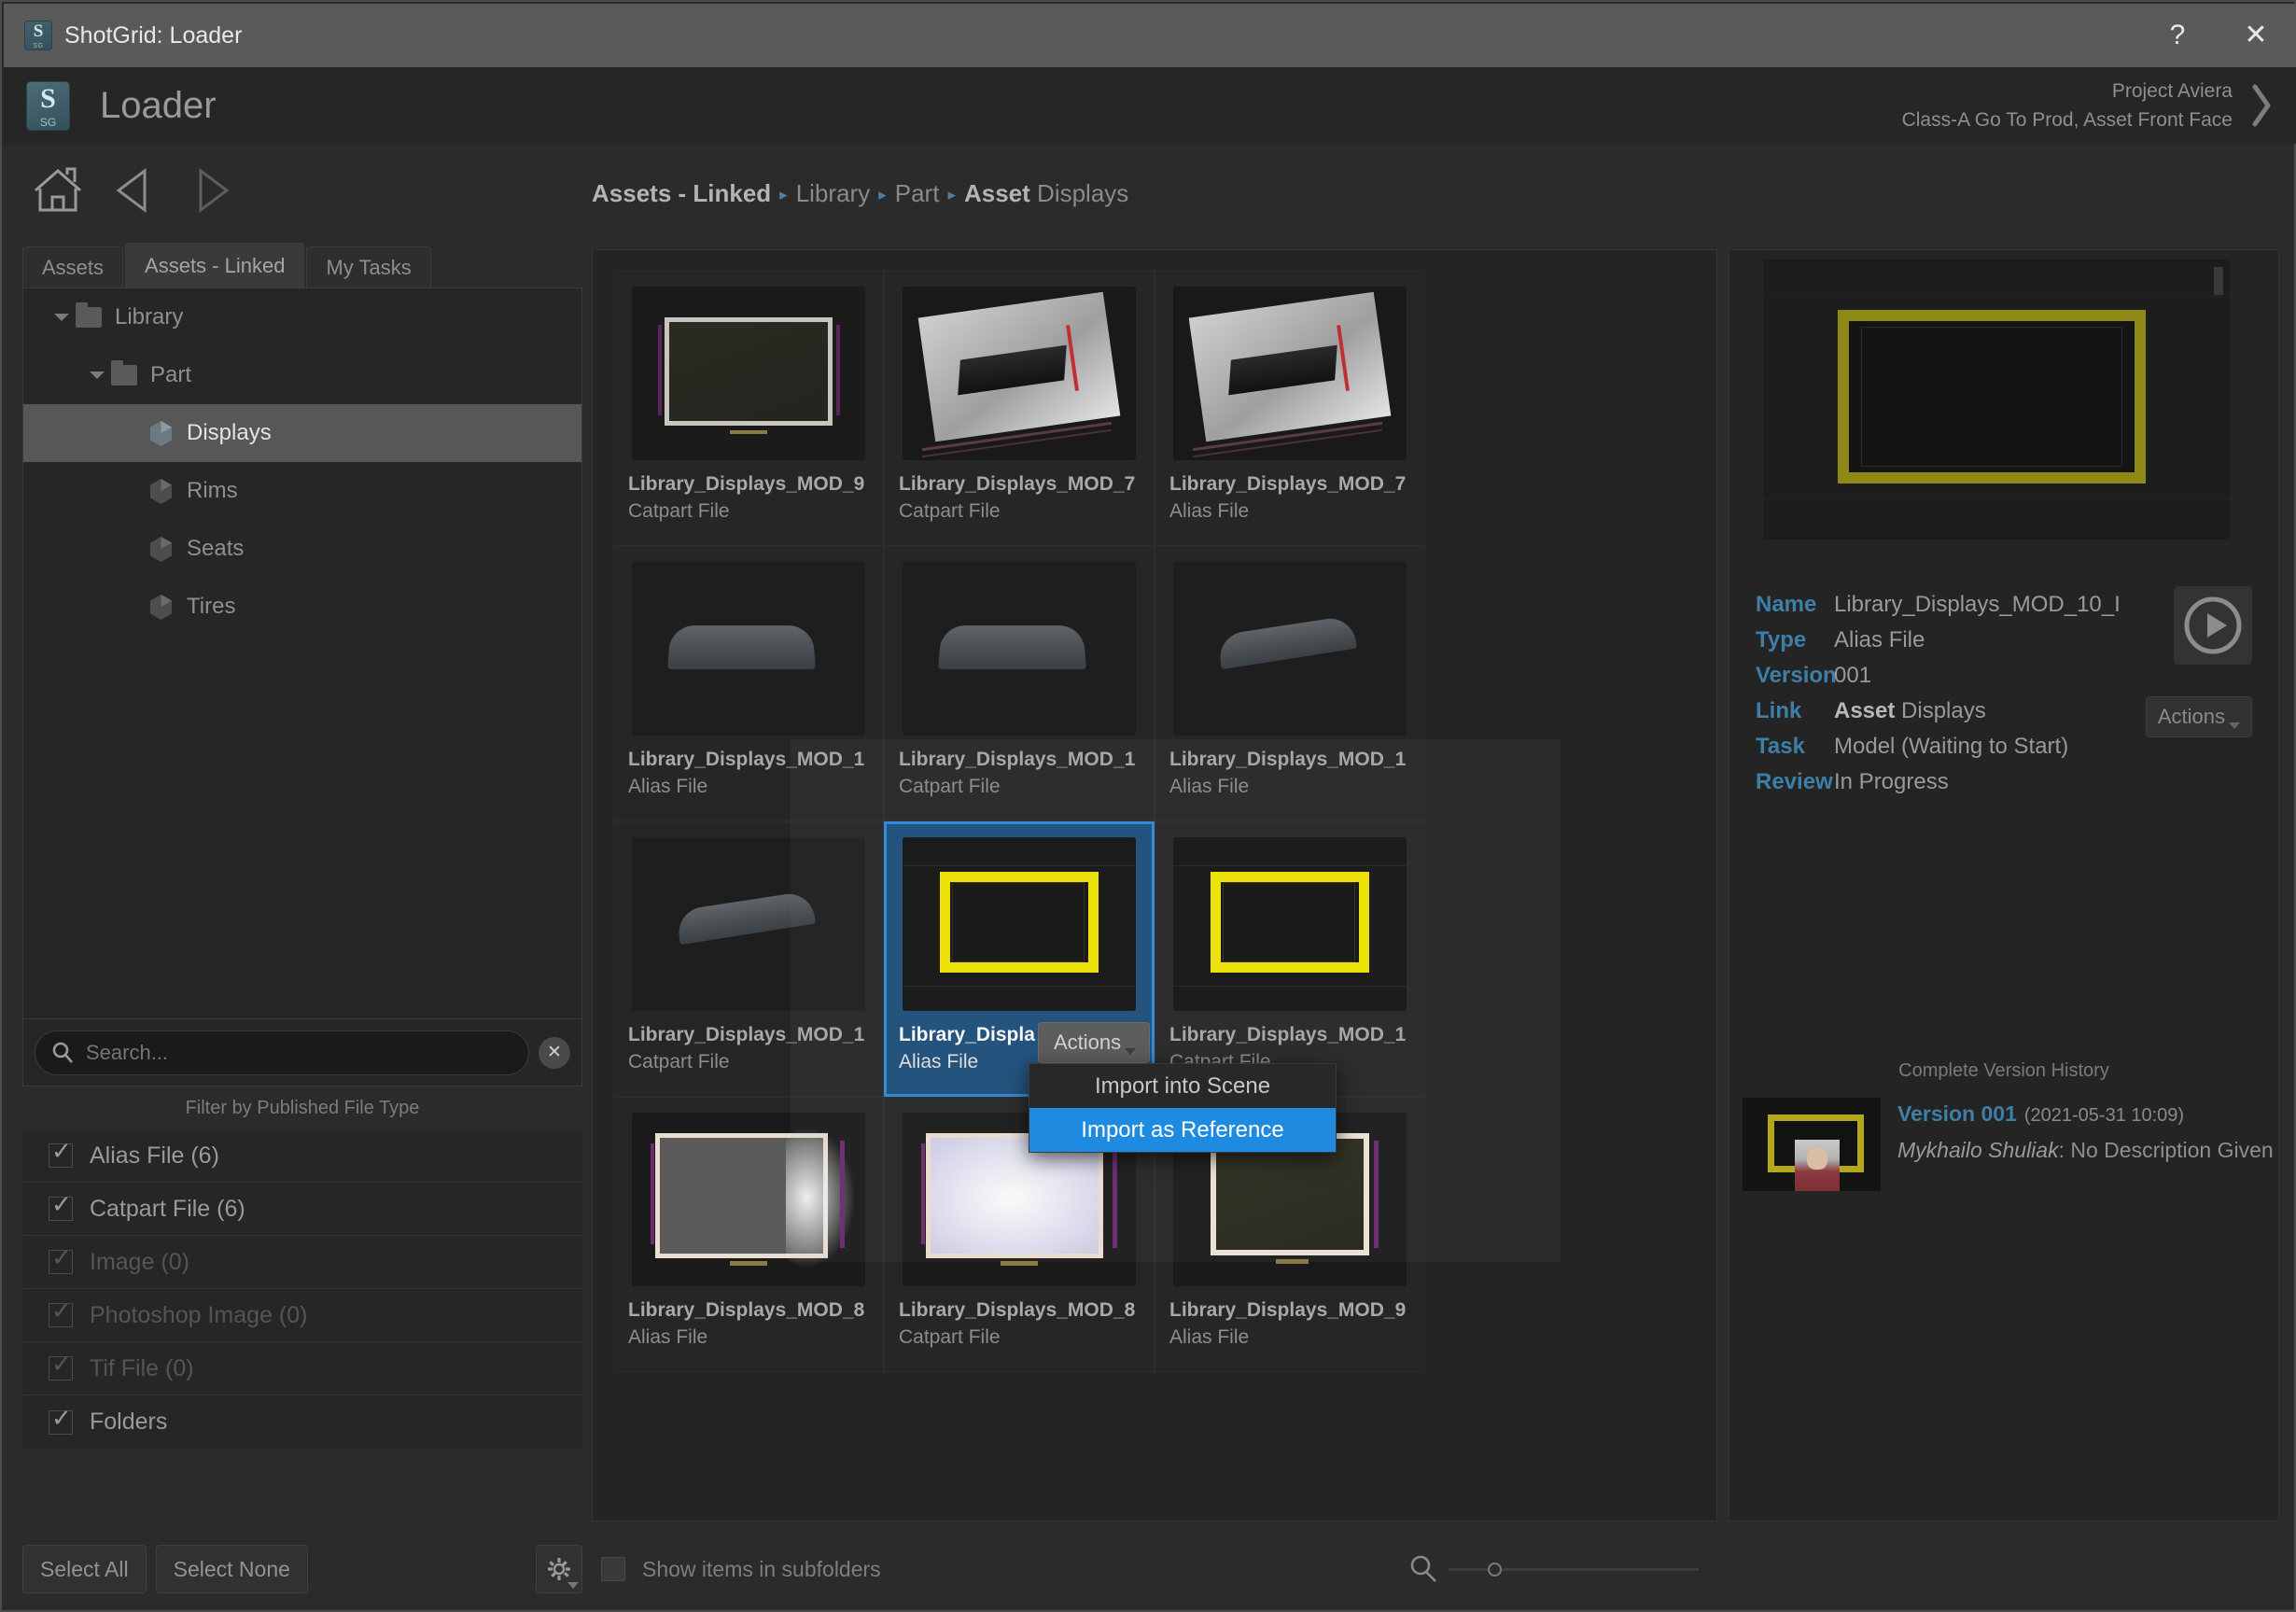 The image size is (2296, 1612). Describe the element at coordinates (302, 1210) in the screenshot. I see `filter-item-catpart-file: Catpart File (6)` at that location.